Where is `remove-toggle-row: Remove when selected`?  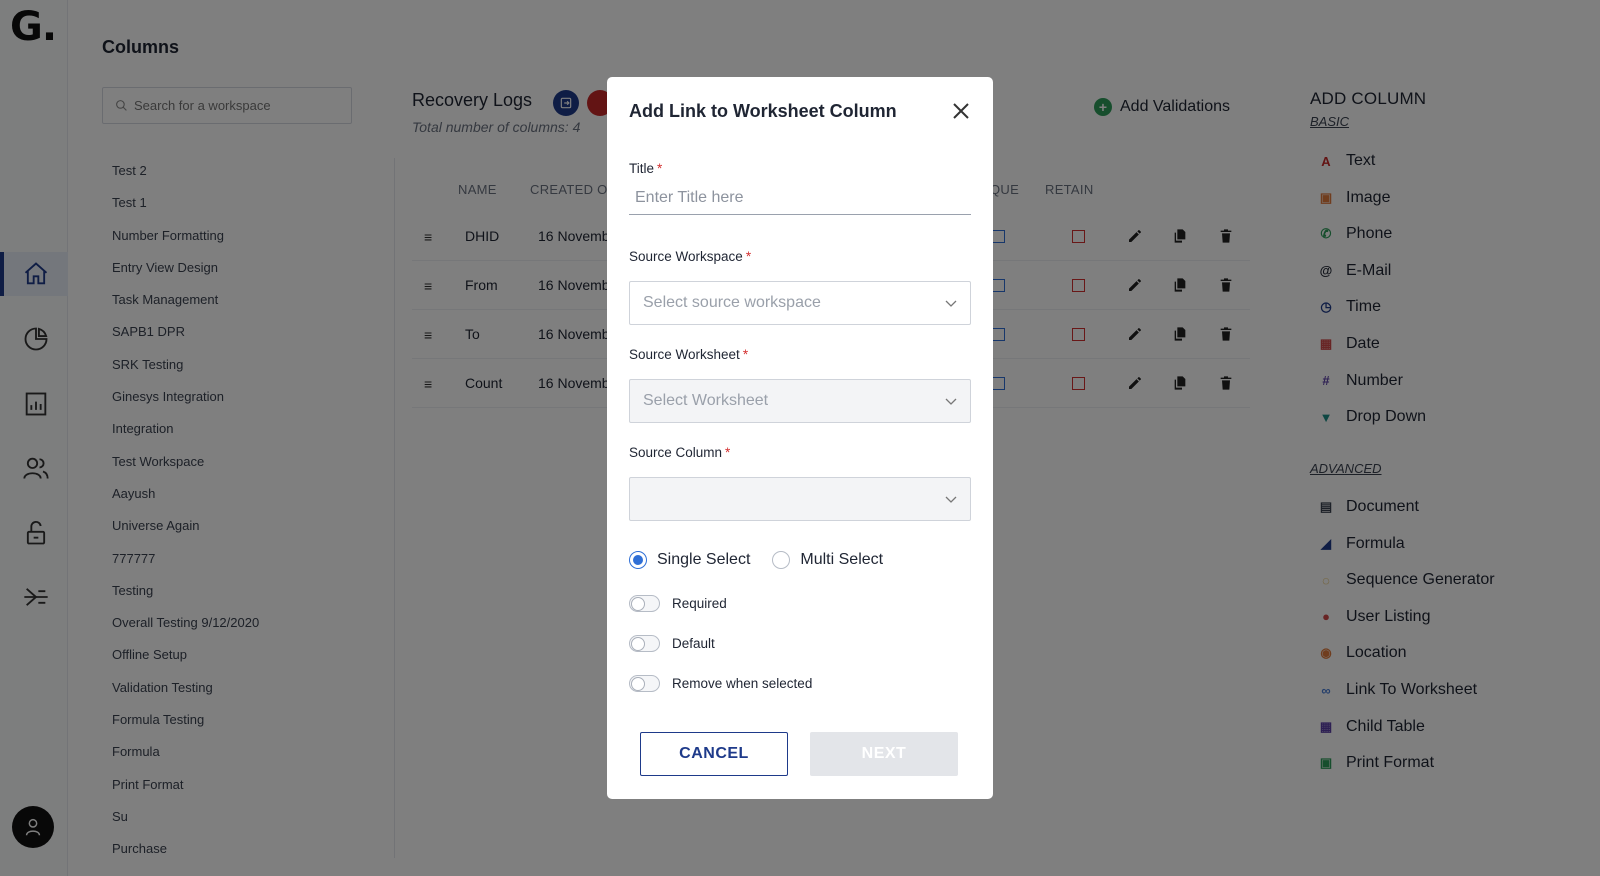 remove-toggle-row: Remove when selected is located at coordinates (720, 683).